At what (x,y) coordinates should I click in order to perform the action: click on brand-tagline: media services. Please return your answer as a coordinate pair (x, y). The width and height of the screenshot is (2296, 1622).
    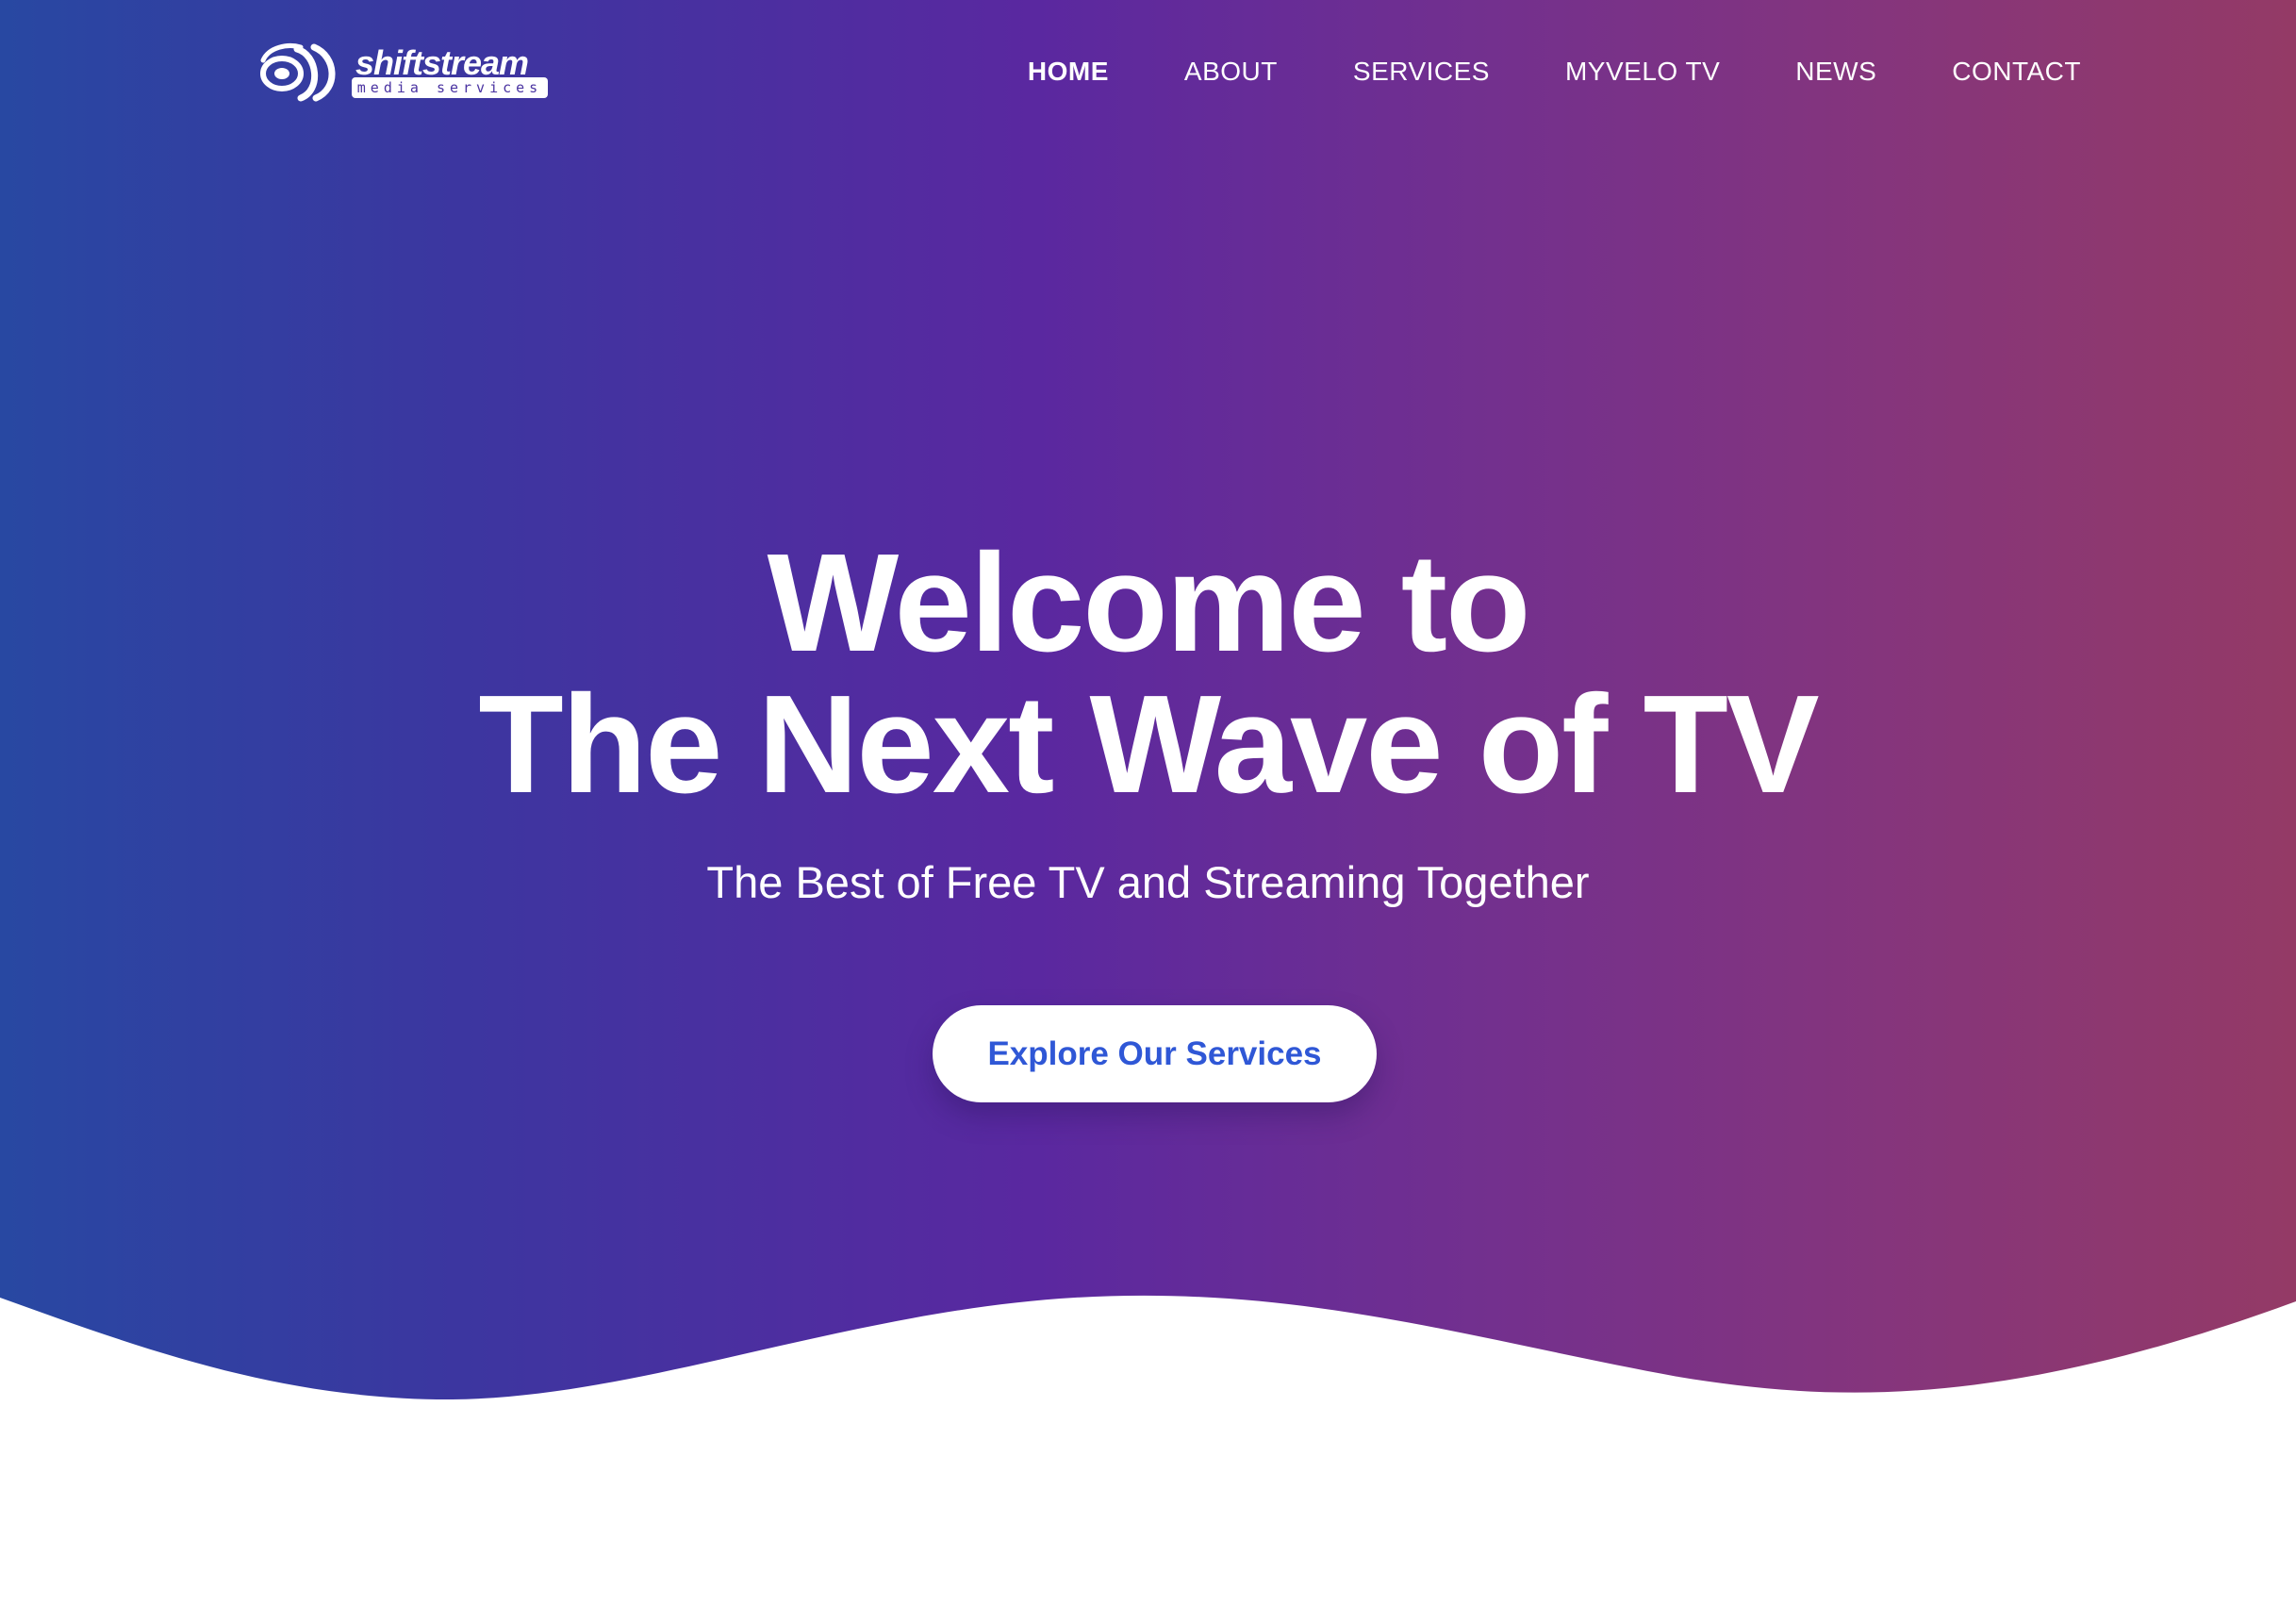
    Looking at the image, I should click on (450, 87).